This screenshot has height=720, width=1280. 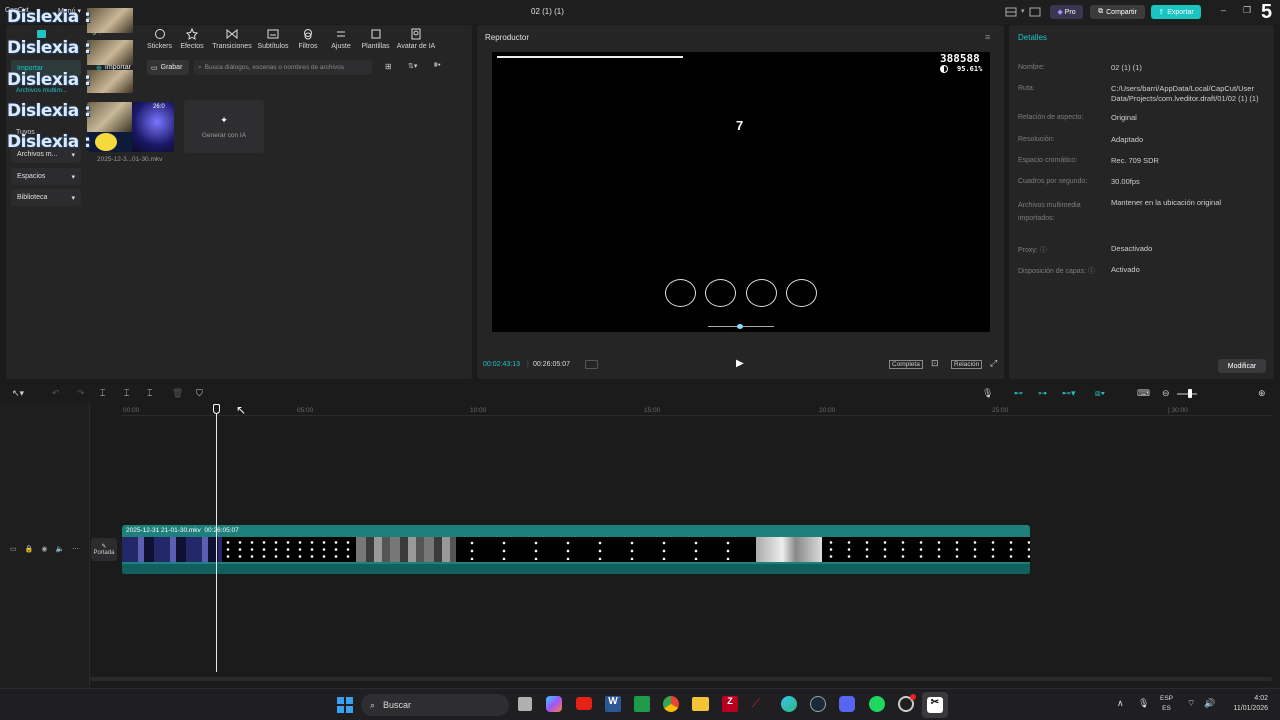 What do you see at coordinates (1187, 394) in the screenshot?
I see `zoom-slider` at bounding box center [1187, 394].